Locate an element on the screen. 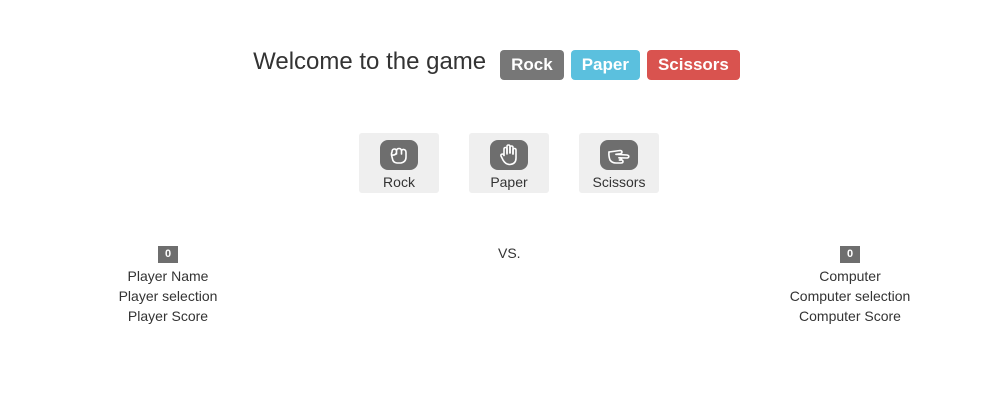 This screenshot has height=413, width=993. computer-name: Computer is located at coordinates (850, 276).